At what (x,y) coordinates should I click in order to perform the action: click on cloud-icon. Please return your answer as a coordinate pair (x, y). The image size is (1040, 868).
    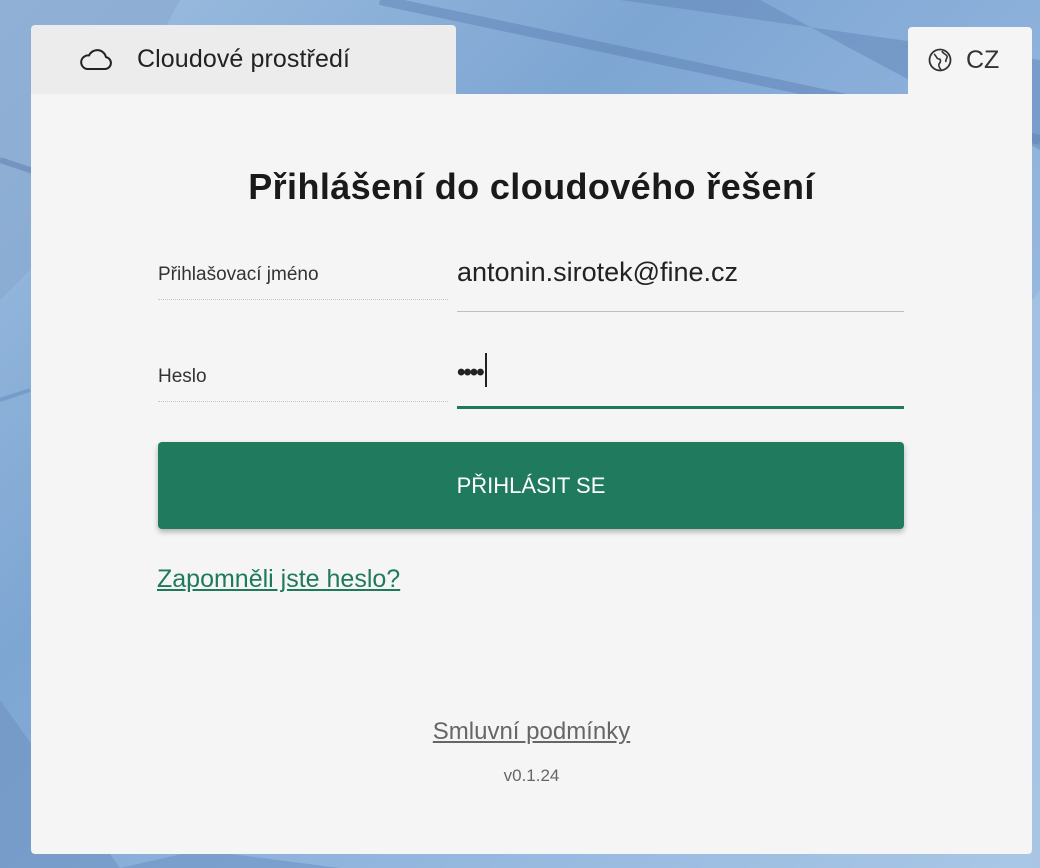
    Looking at the image, I should click on (96, 59).